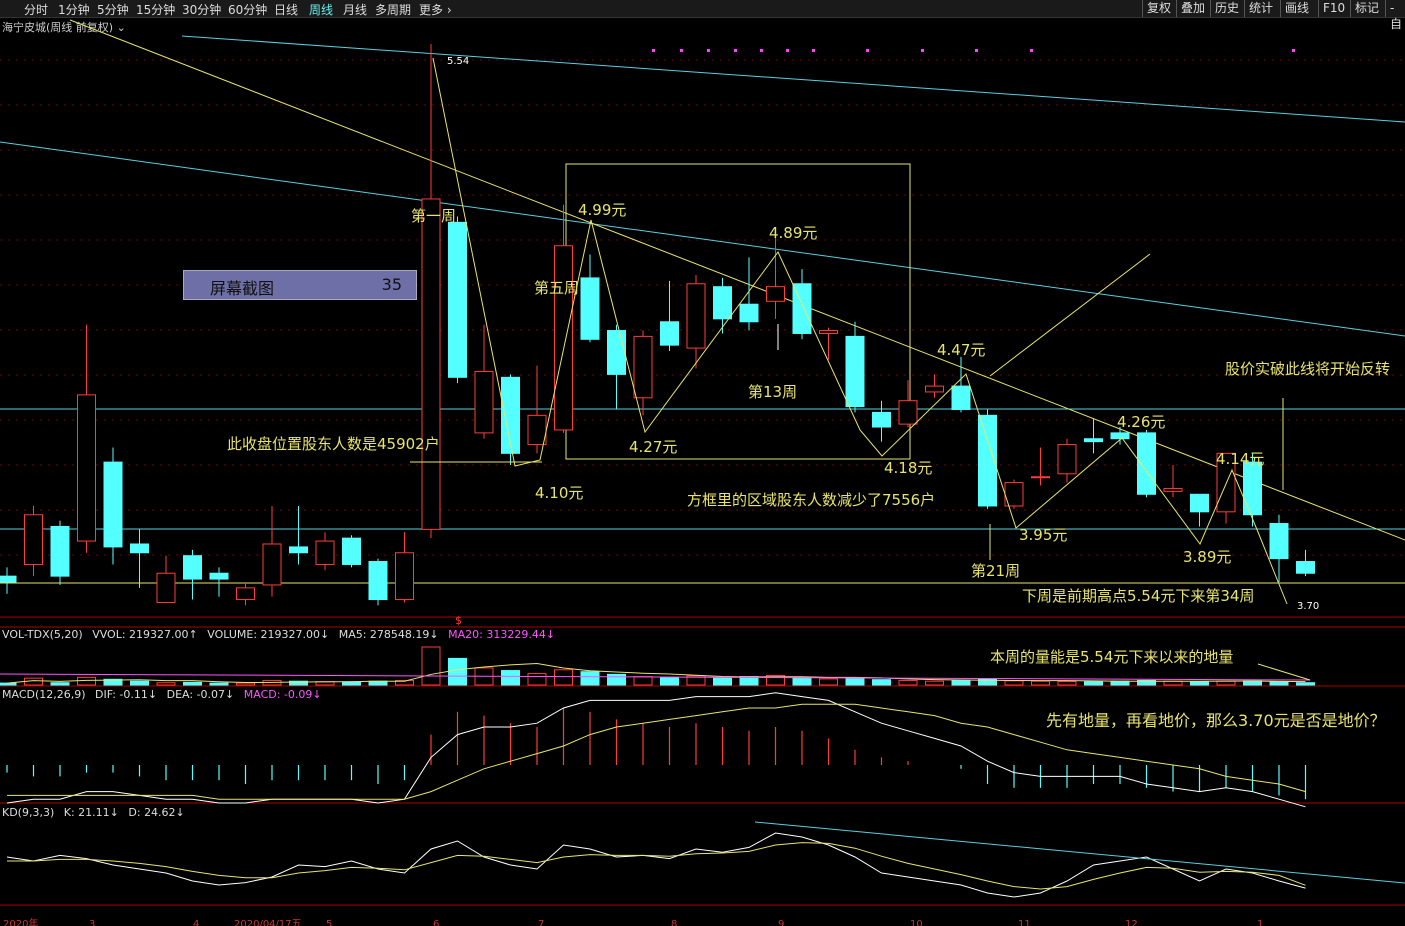 Image resolution: width=1405 pixels, height=926 pixels. I want to click on macd-value: MACD: -0.09↓, so click(282, 694).